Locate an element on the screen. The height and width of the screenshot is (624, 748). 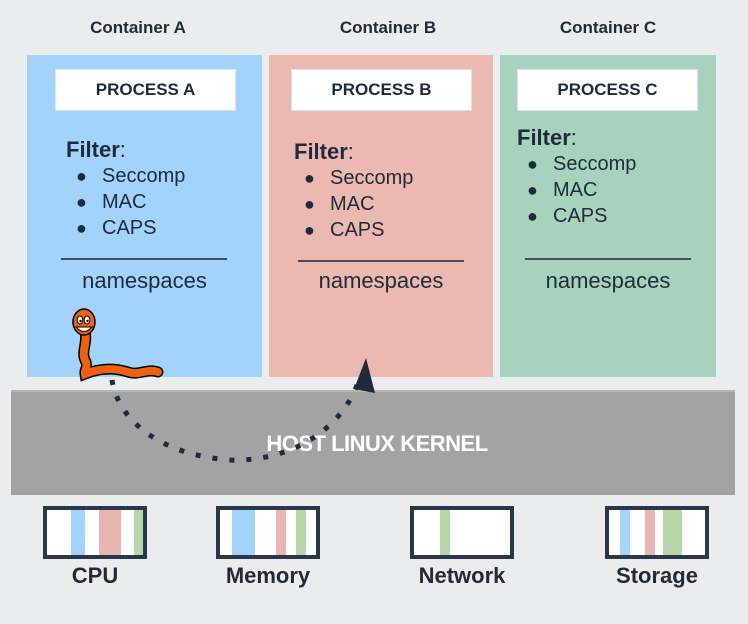
storage-band-green is located at coordinates (672, 532).